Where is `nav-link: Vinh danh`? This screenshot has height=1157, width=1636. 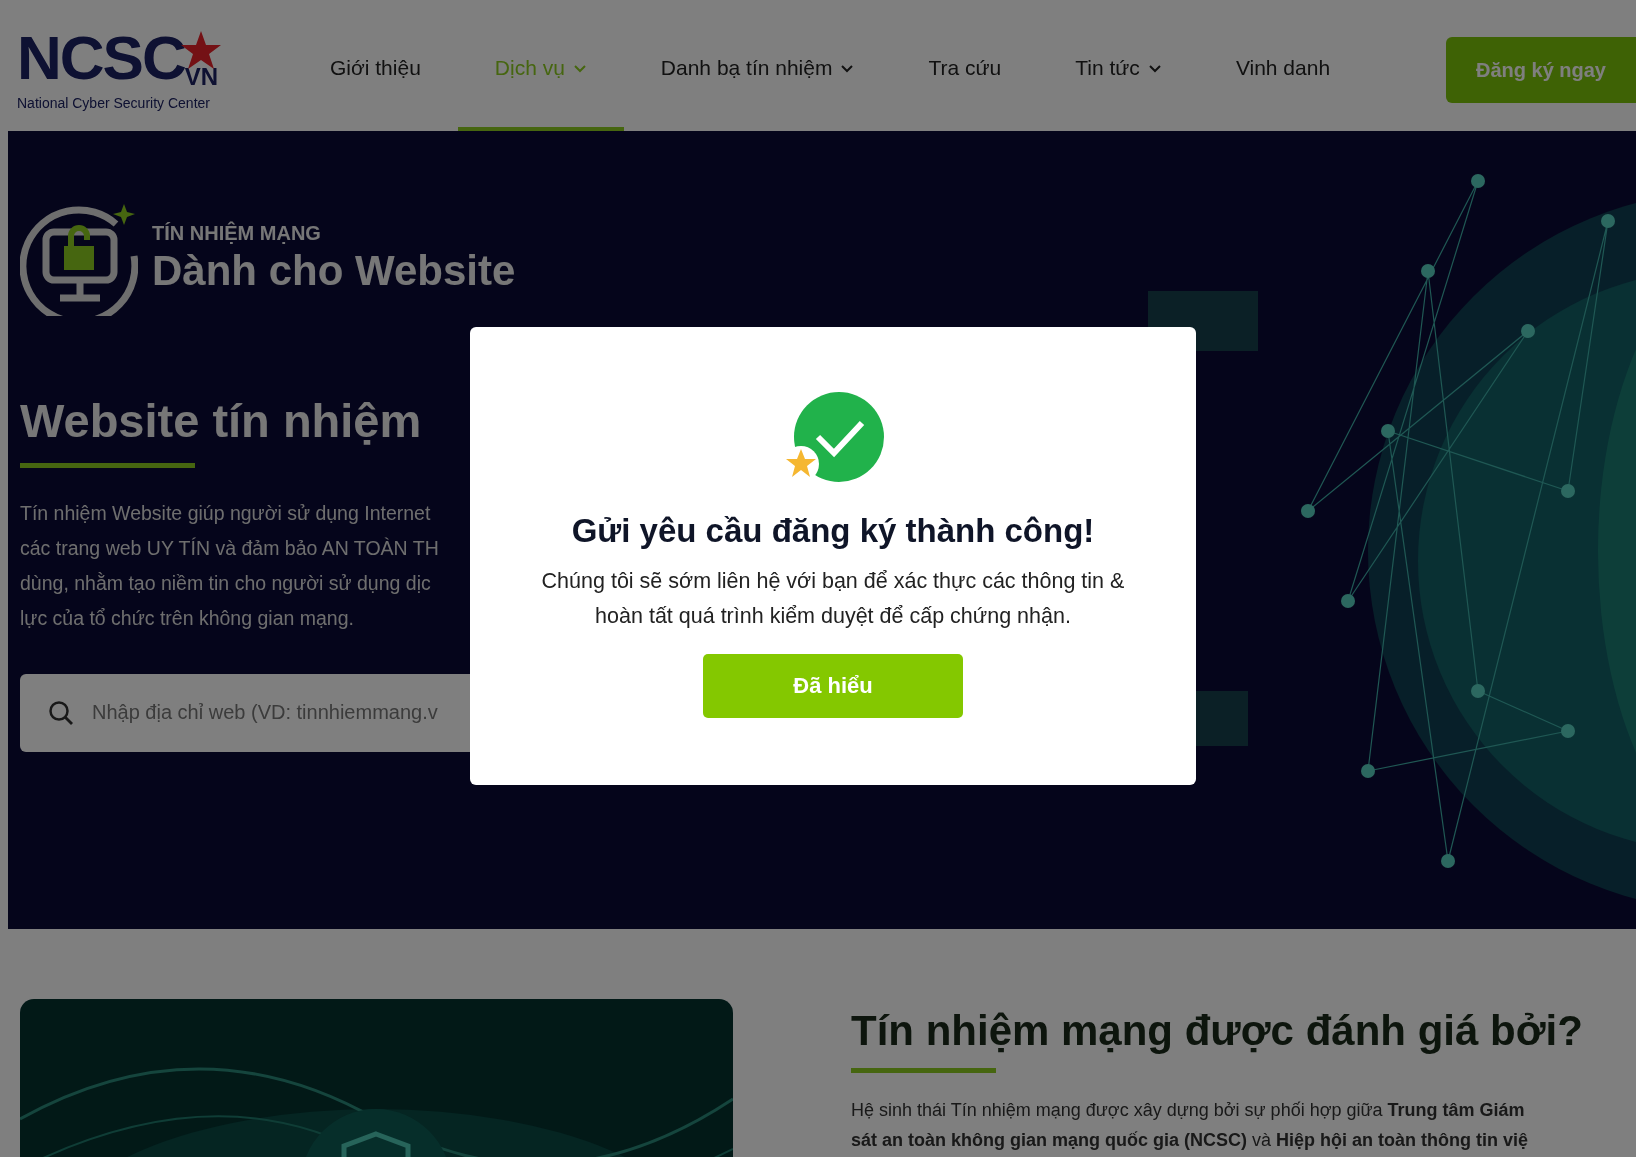 nav-link: Vinh danh is located at coordinates (1283, 70).